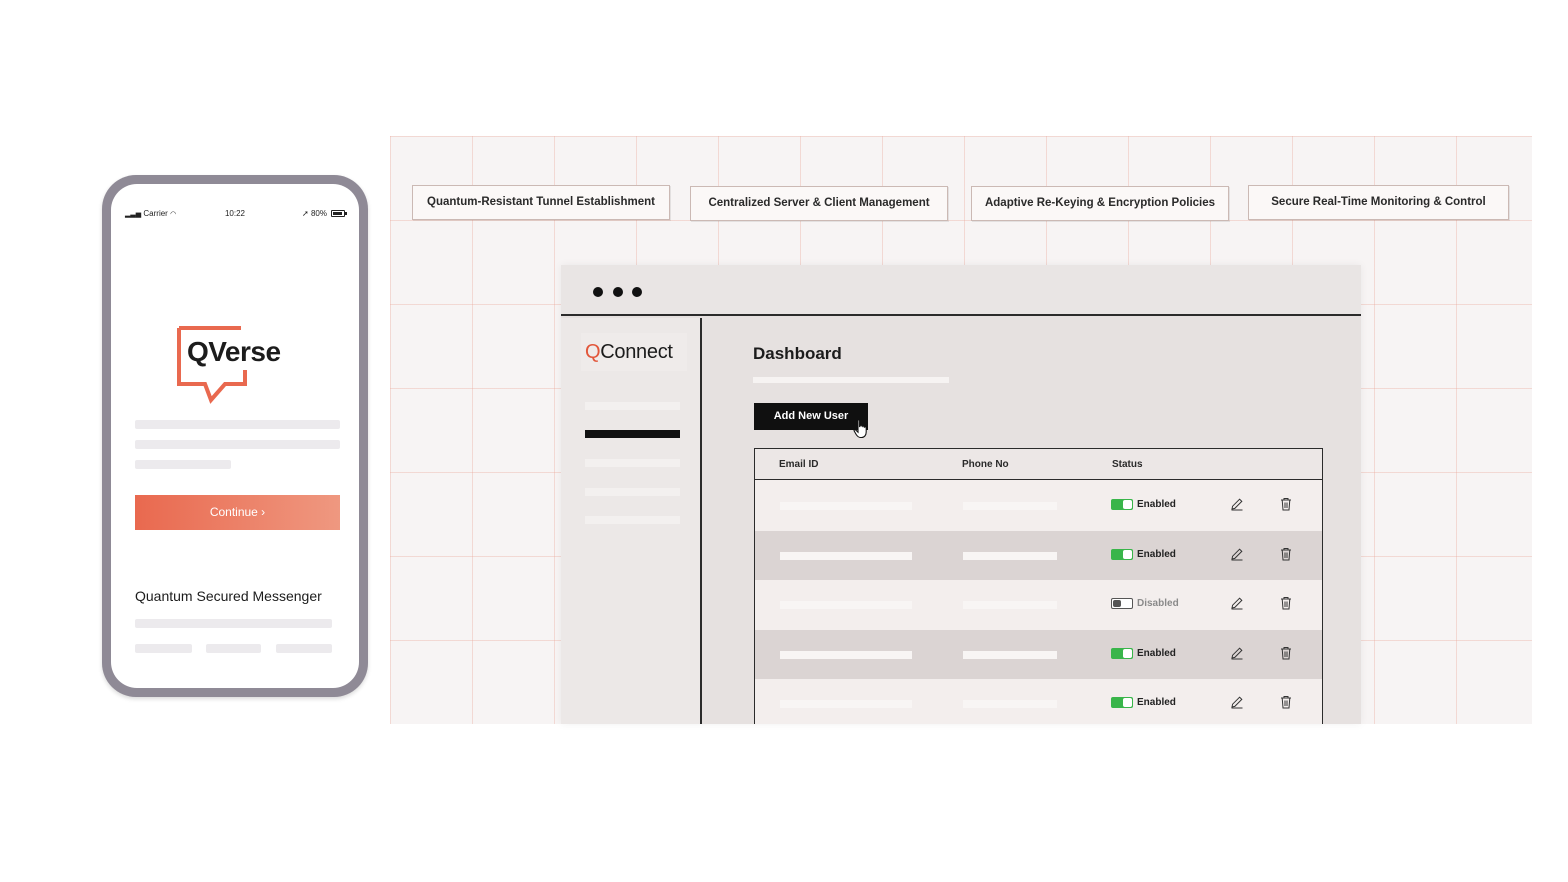 The image size is (1568, 882). Describe the element at coordinates (228, 596) in the screenshot. I see `phone-tagline: Quantum Secured Messenger` at that location.